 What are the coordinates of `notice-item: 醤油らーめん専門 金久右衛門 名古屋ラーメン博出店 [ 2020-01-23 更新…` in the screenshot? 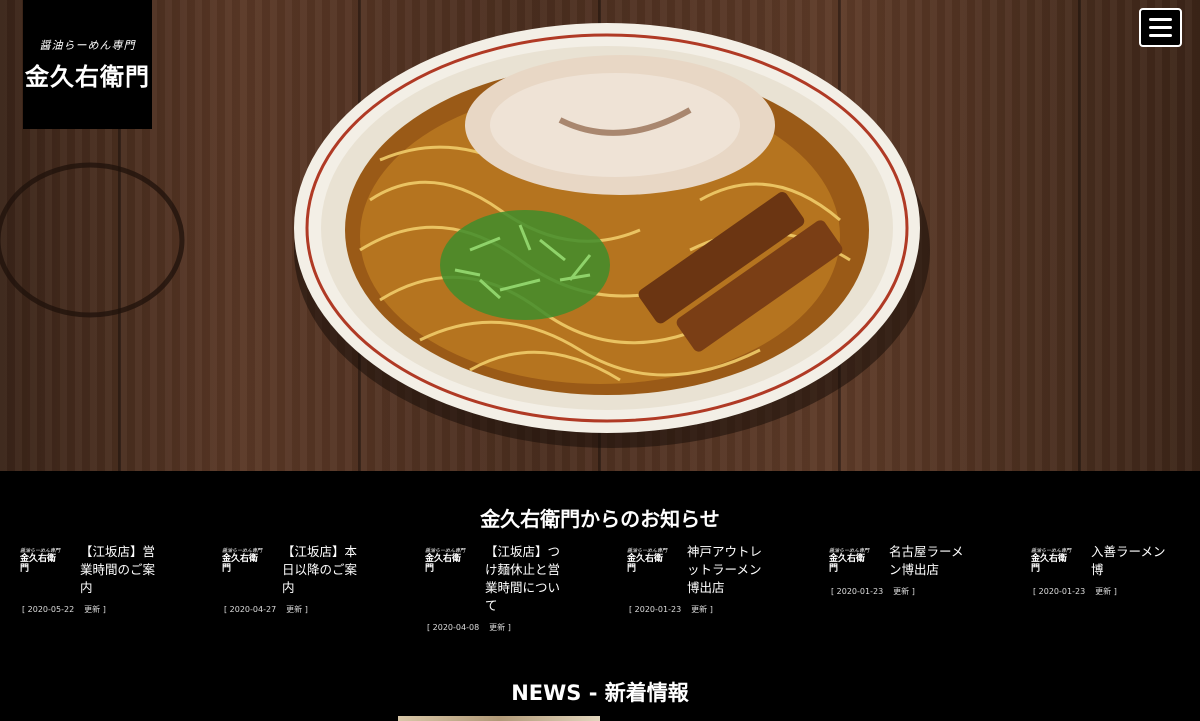 It's located at (924, 593).